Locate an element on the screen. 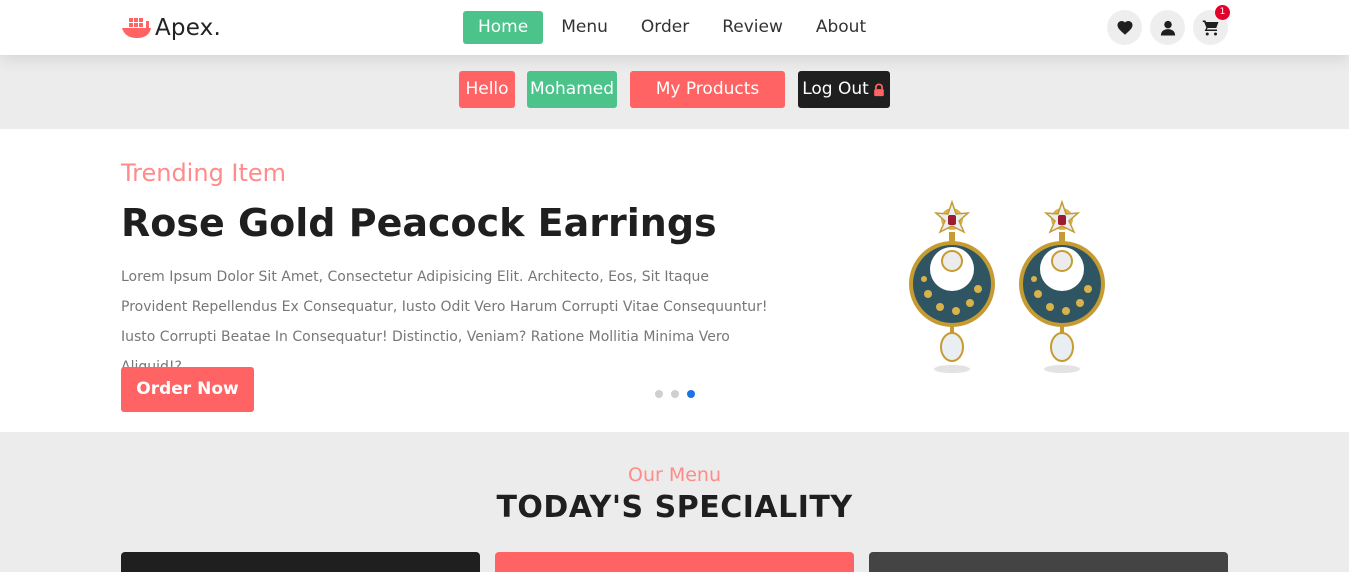 The width and height of the screenshot is (1349, 572). username-button: Mohamed is located at coordinates (572, 89).